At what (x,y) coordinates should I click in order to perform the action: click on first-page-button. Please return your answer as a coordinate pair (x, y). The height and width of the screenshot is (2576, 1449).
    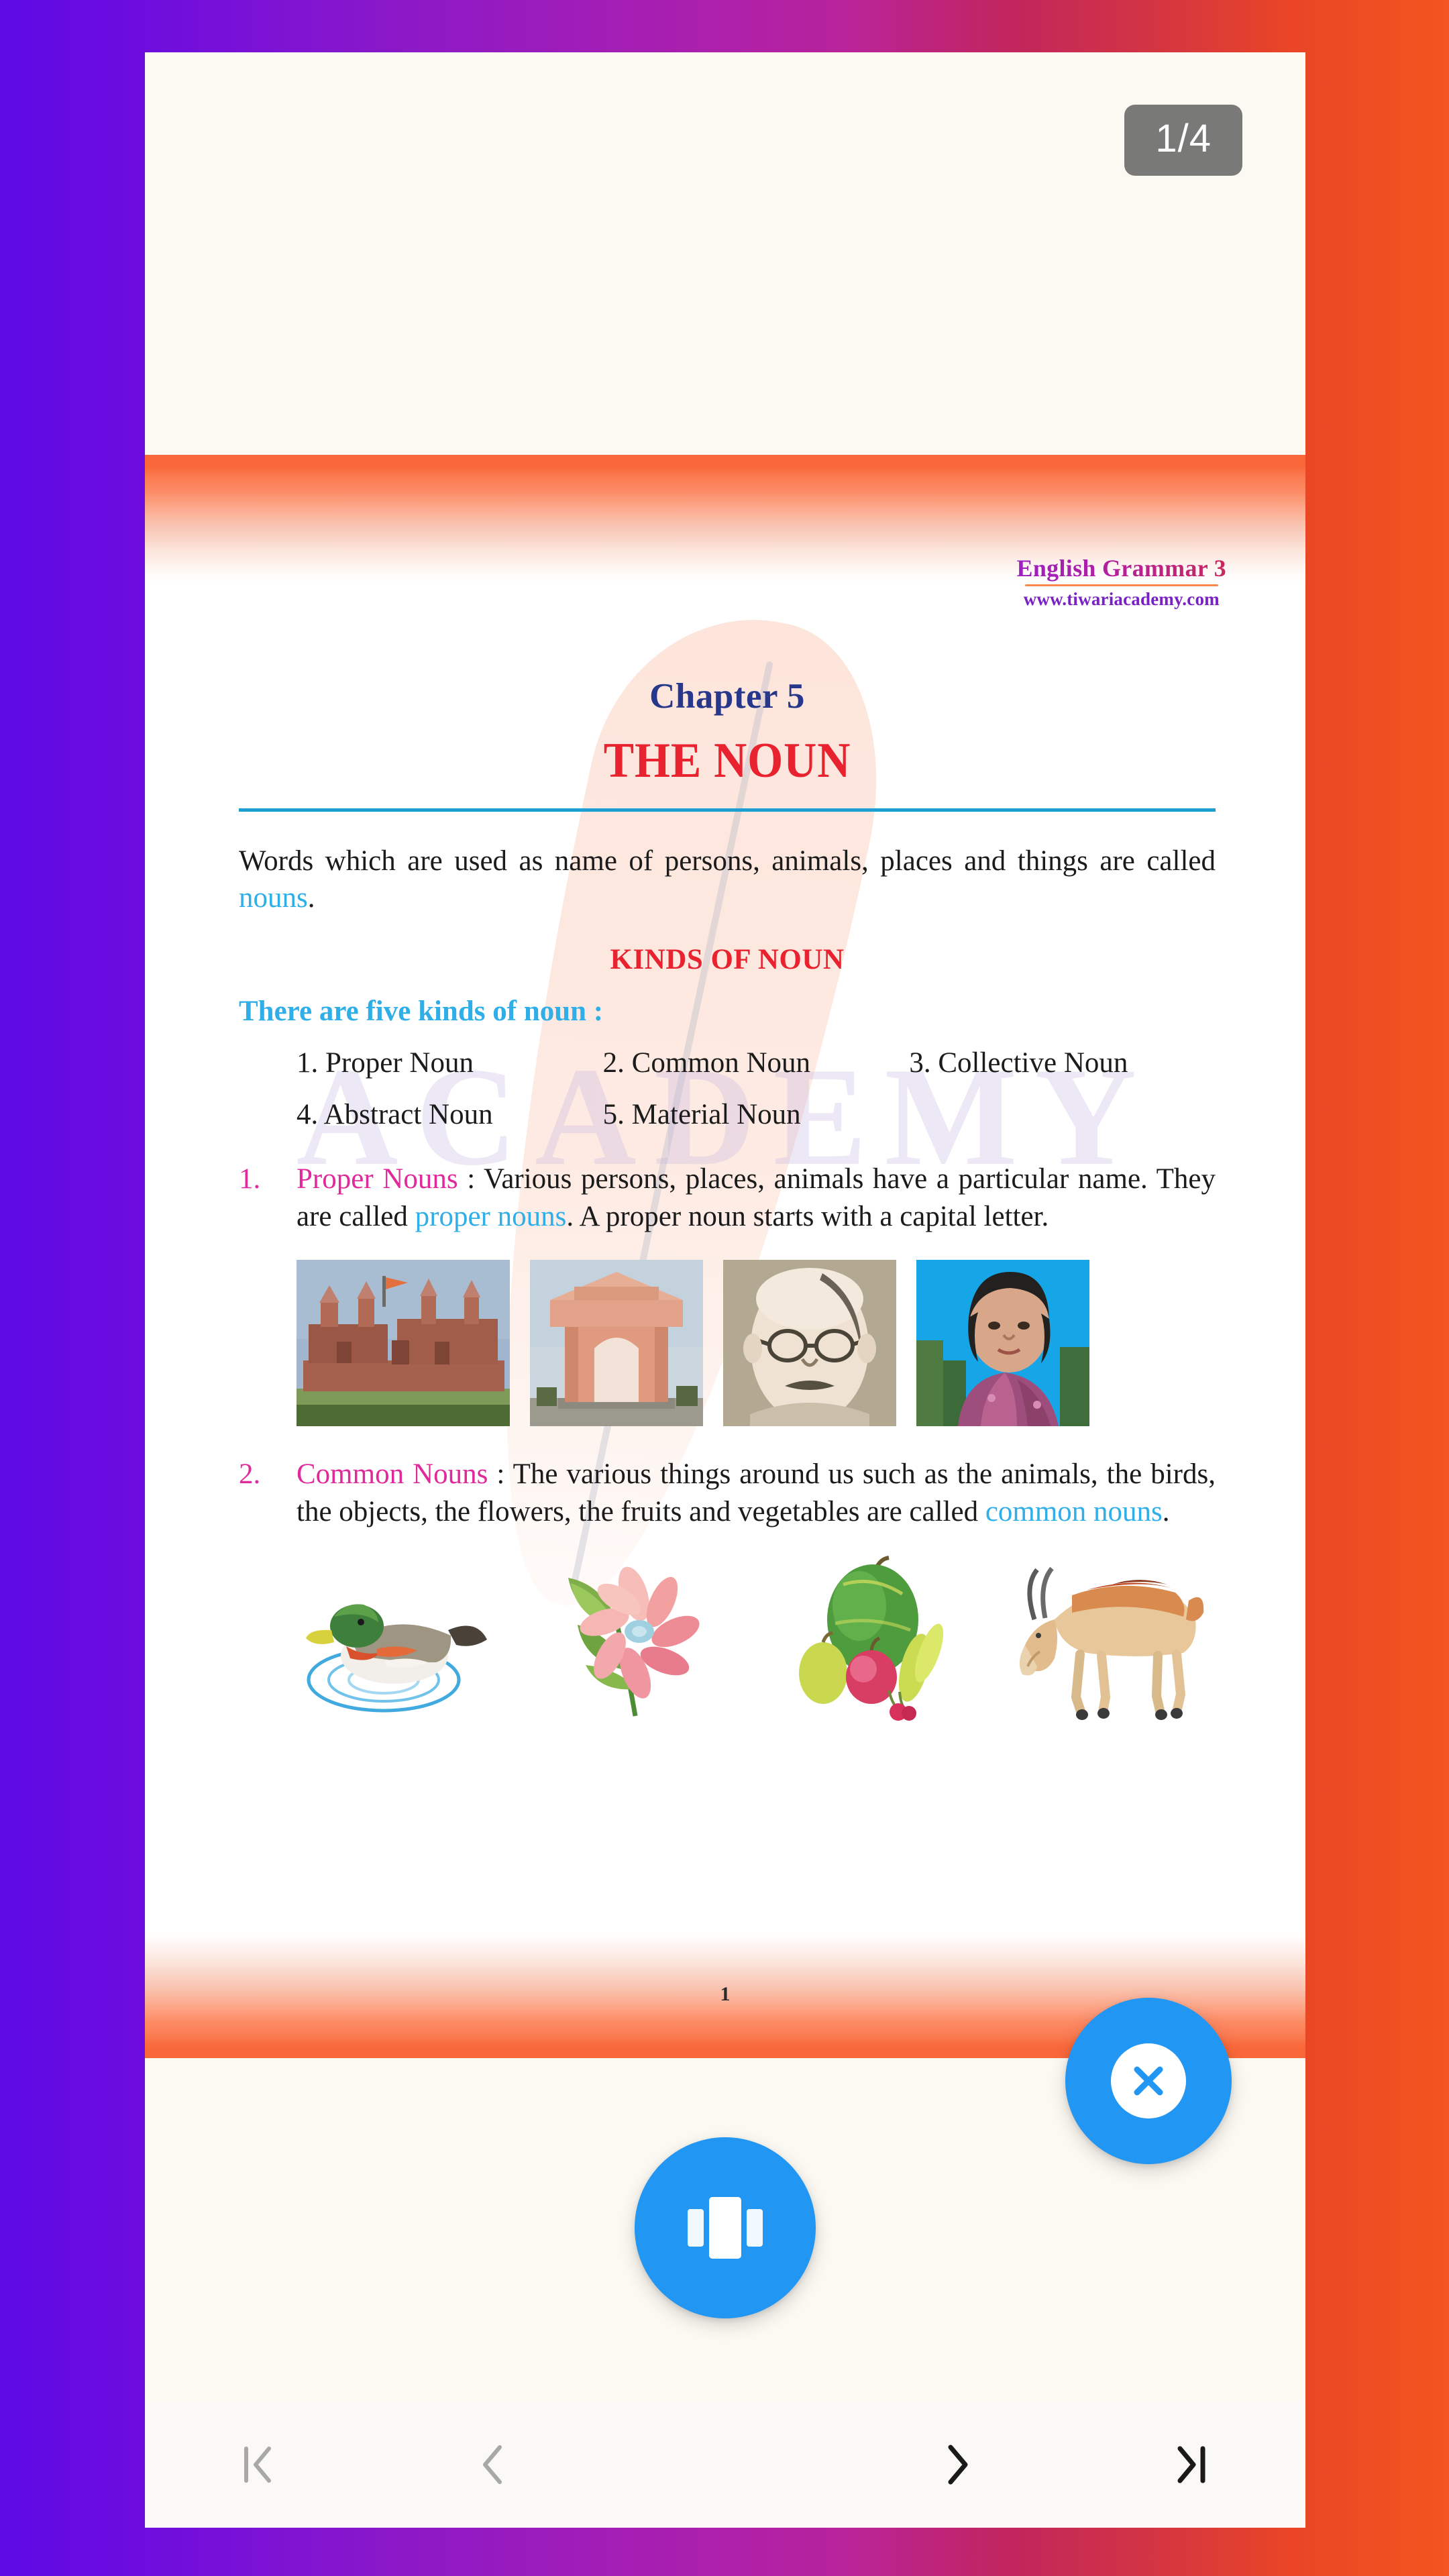
    Looking at the image, I should click on (261, 2465).